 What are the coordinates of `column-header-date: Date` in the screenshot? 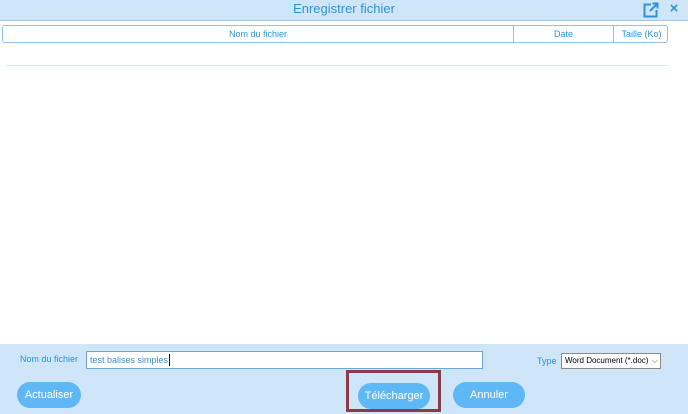 It's located at (564, 34).